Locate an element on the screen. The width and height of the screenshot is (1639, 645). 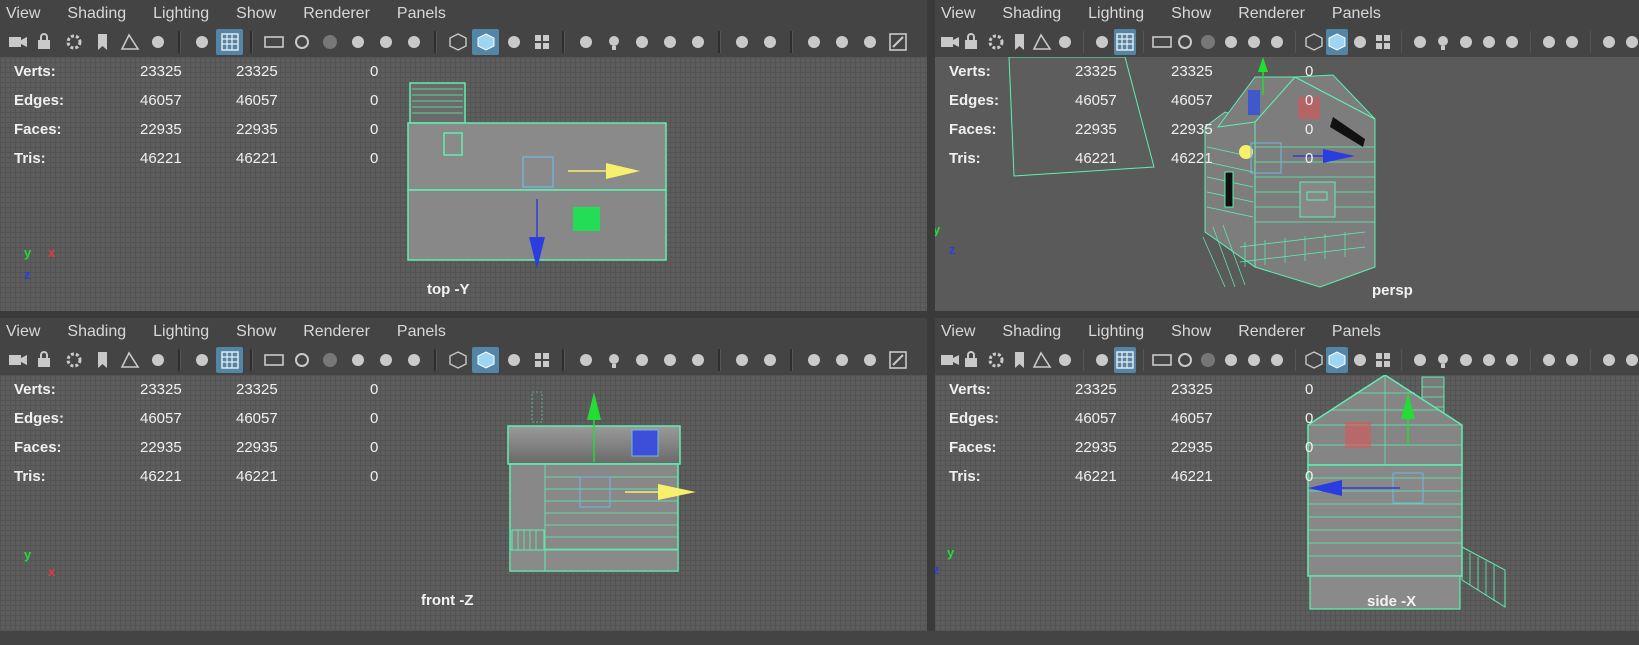
viewport-splitter-horizontal is located at coordinates (819, 314).